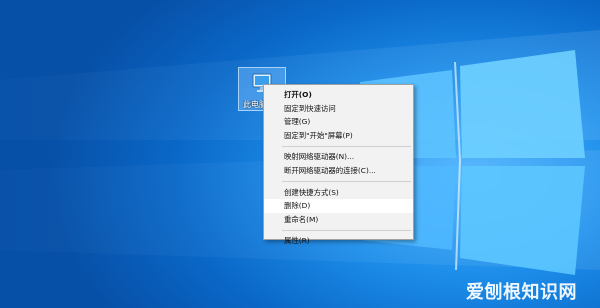 The image size is (600, 308). I want to click on menu-item-create-shortcut: 创建快捷方式(S), so click(338, 193).